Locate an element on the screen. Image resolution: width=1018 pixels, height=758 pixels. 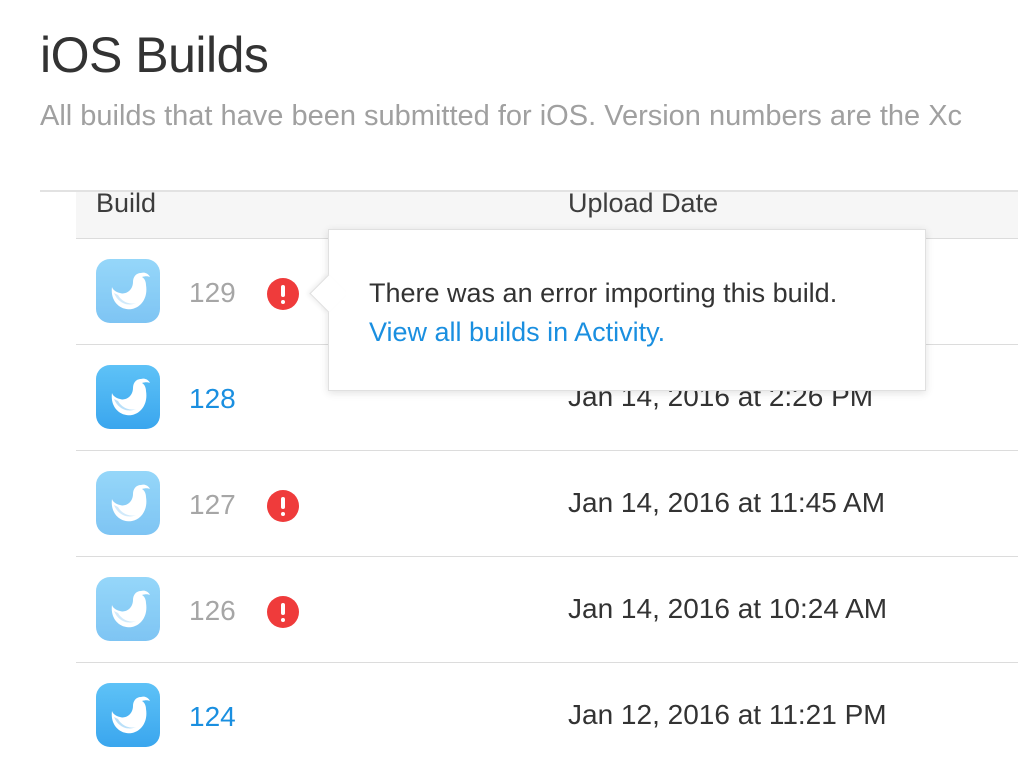
view-activity-link: View all builds in Activity. is located at coordinates (517, 332).